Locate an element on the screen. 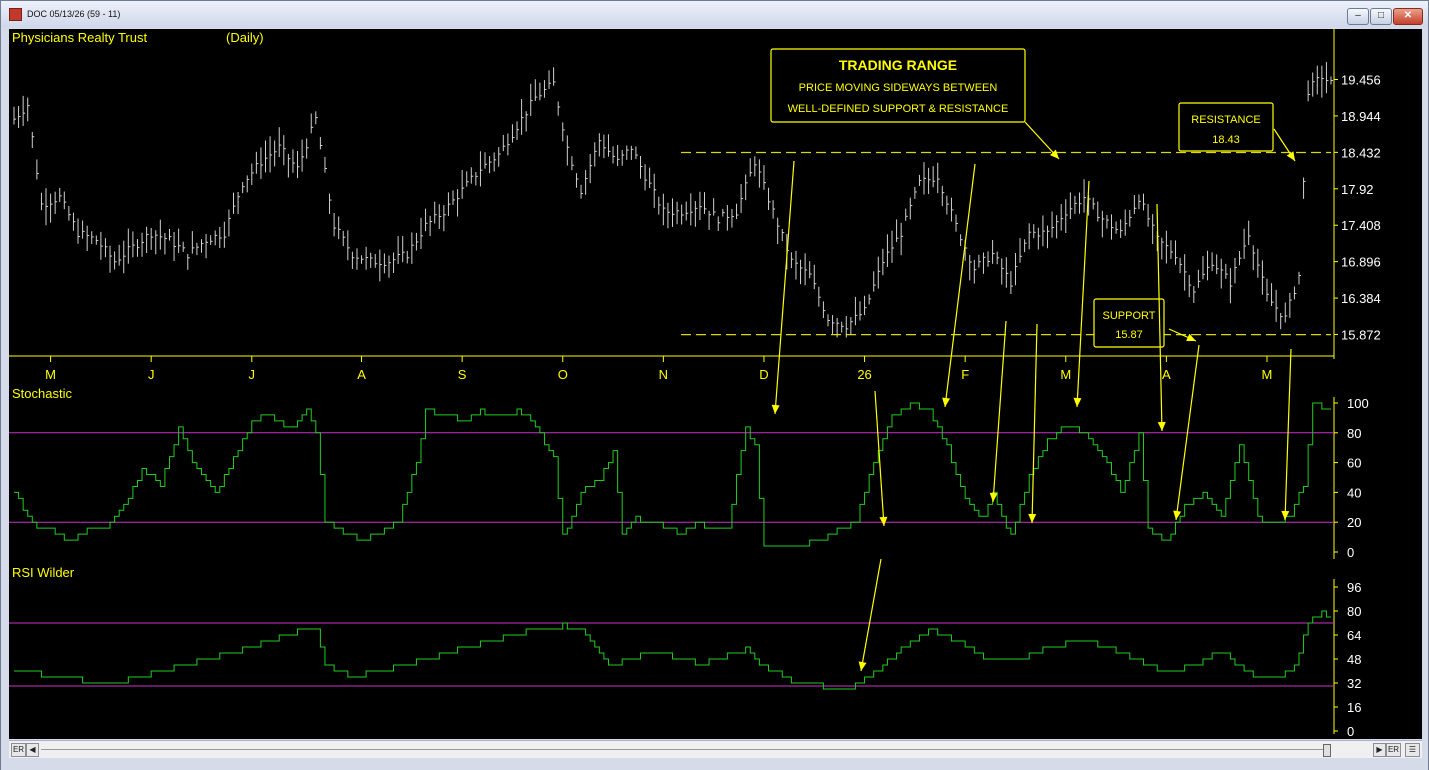  trading-range-line2: WELL-DEFINED SUPPORT & RESISTANCE is located at coordinates (898, 109).